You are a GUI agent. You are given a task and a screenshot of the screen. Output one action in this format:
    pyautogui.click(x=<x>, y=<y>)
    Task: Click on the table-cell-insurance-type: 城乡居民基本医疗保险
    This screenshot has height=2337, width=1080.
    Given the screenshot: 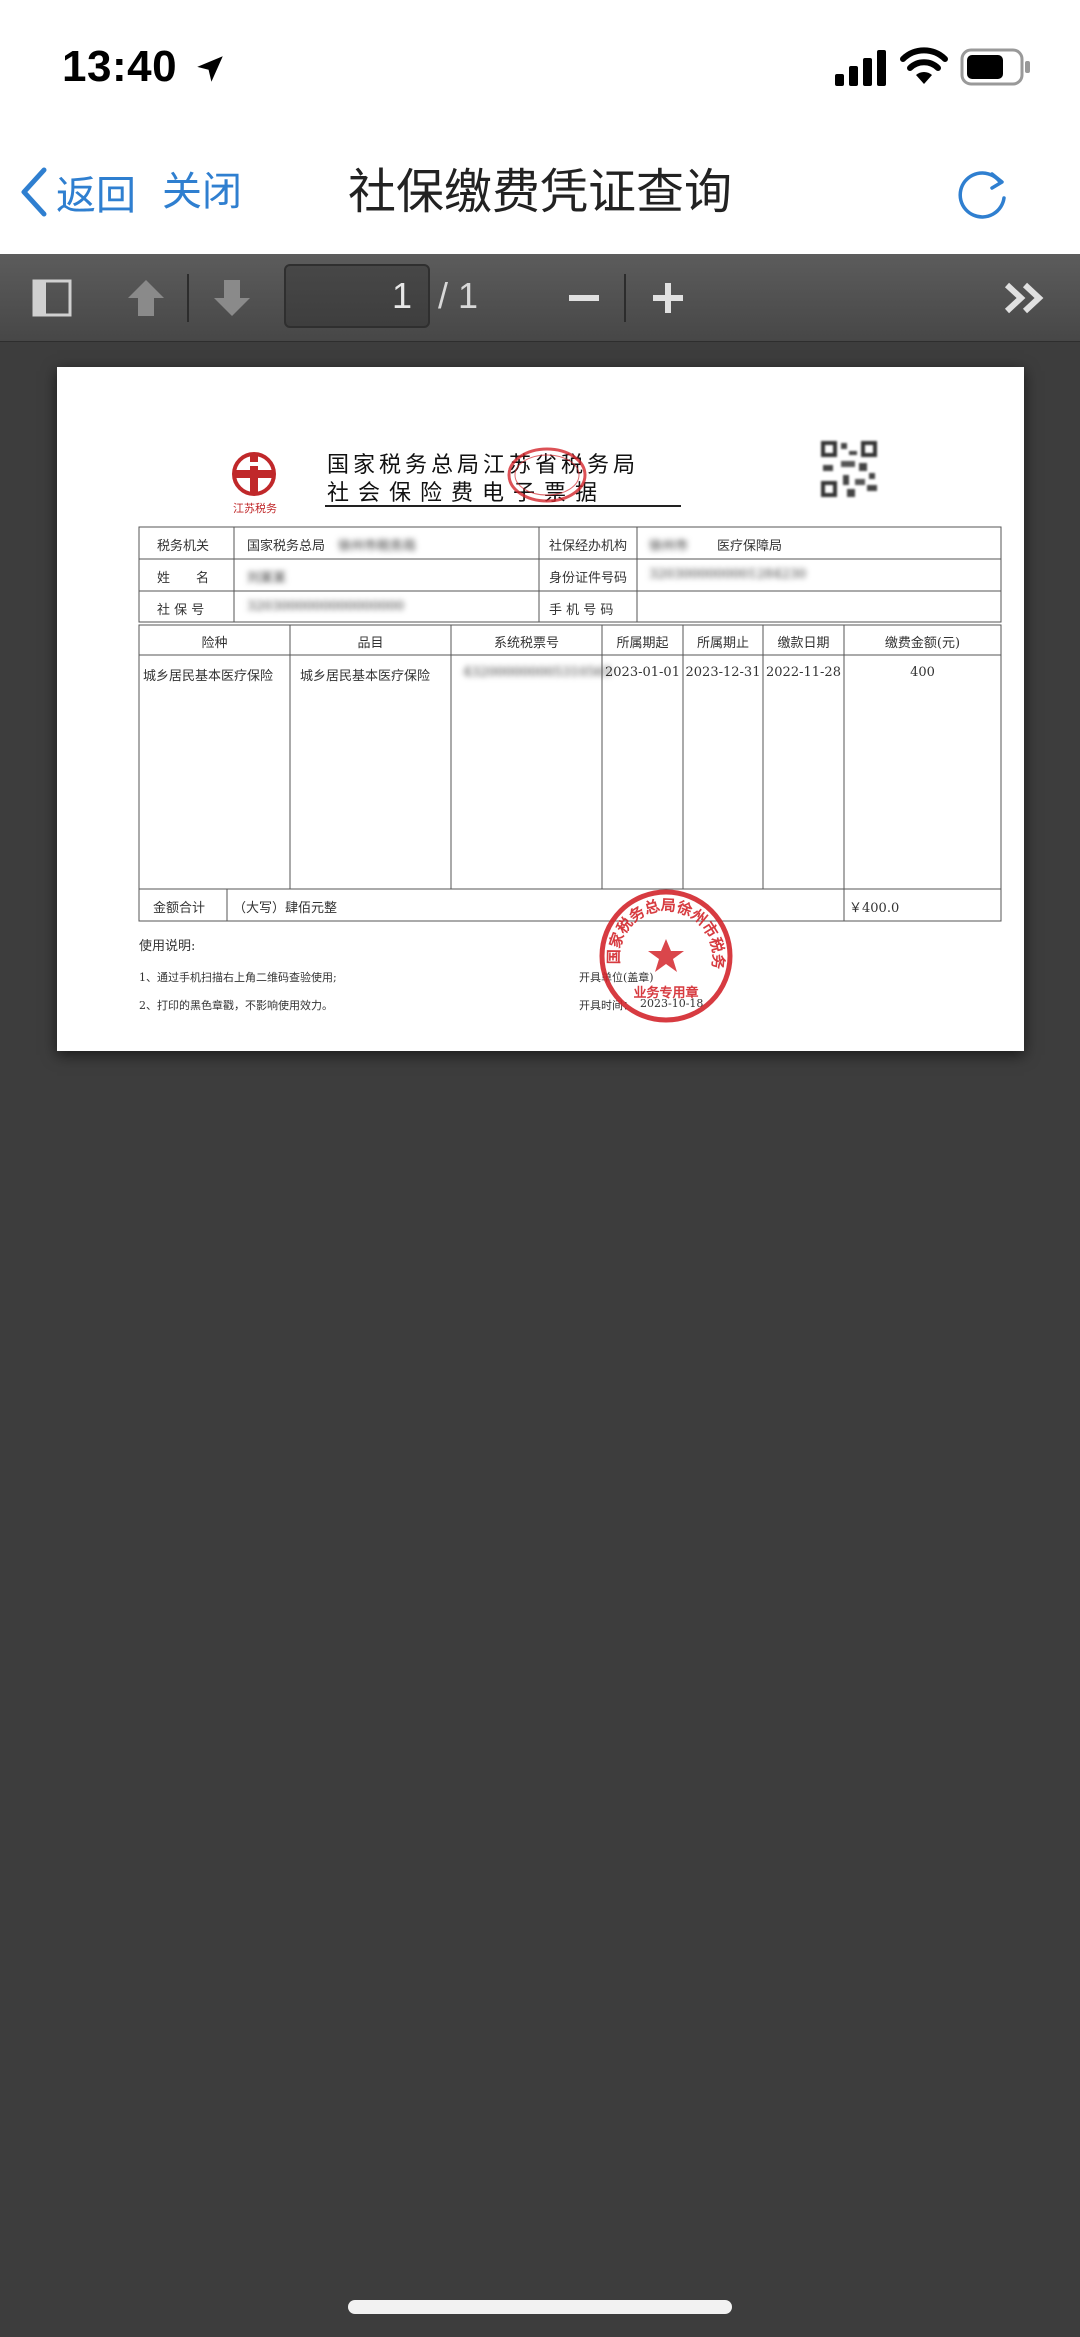 What is the action you would take?
    pyautogui.click(x=208, y=676)
    